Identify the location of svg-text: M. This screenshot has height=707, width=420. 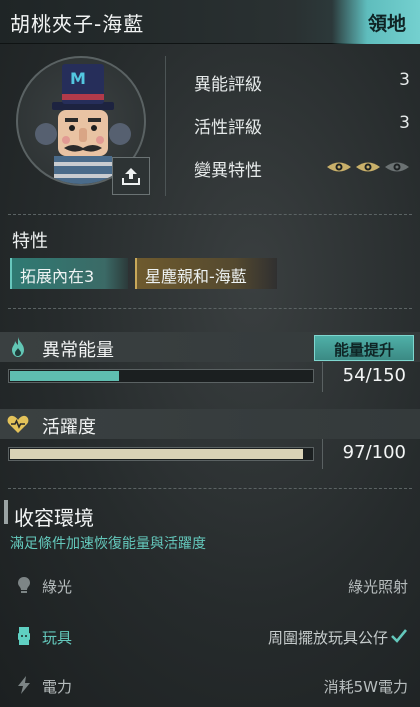
(78, 78).